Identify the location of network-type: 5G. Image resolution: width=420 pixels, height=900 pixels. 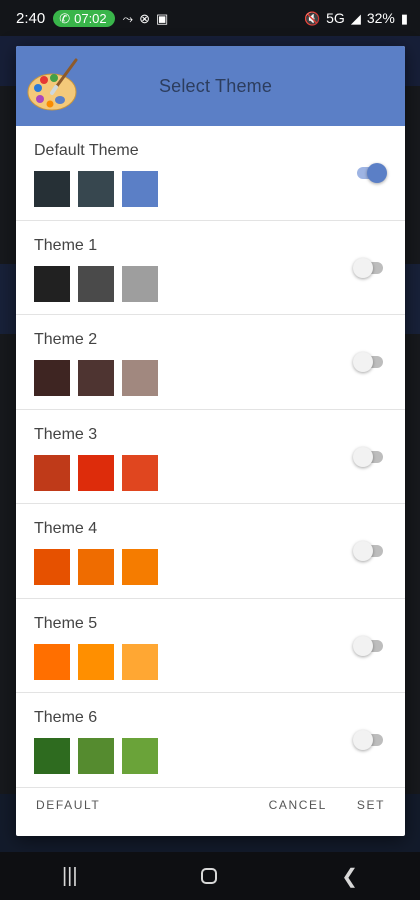
(335, 18).